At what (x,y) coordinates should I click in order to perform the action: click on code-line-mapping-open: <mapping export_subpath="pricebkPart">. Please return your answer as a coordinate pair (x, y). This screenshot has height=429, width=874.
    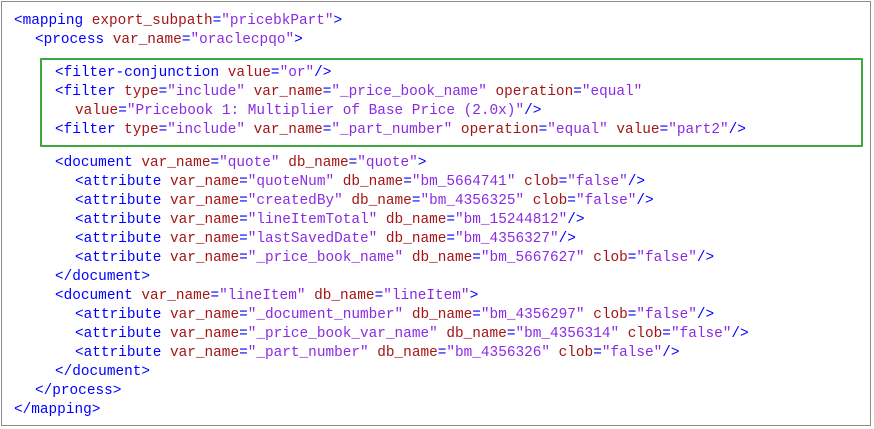
    Looking at the image, I should click on (178, 21).